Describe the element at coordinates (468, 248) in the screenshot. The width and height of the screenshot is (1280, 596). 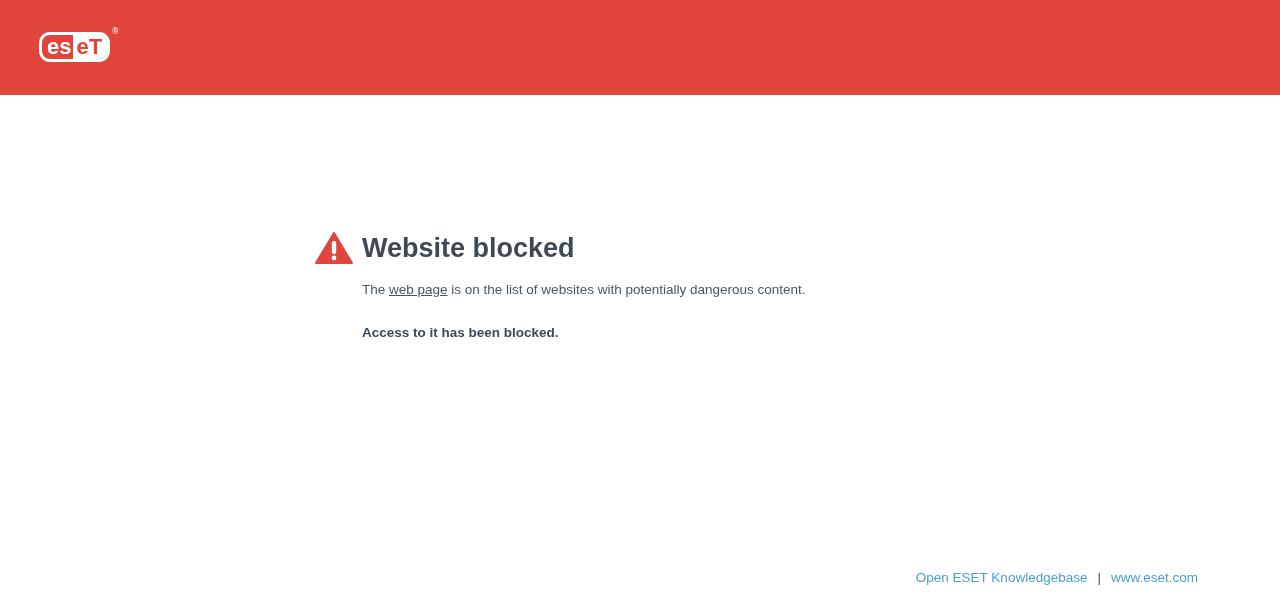
I see `page-title: Website blocked` at that location.